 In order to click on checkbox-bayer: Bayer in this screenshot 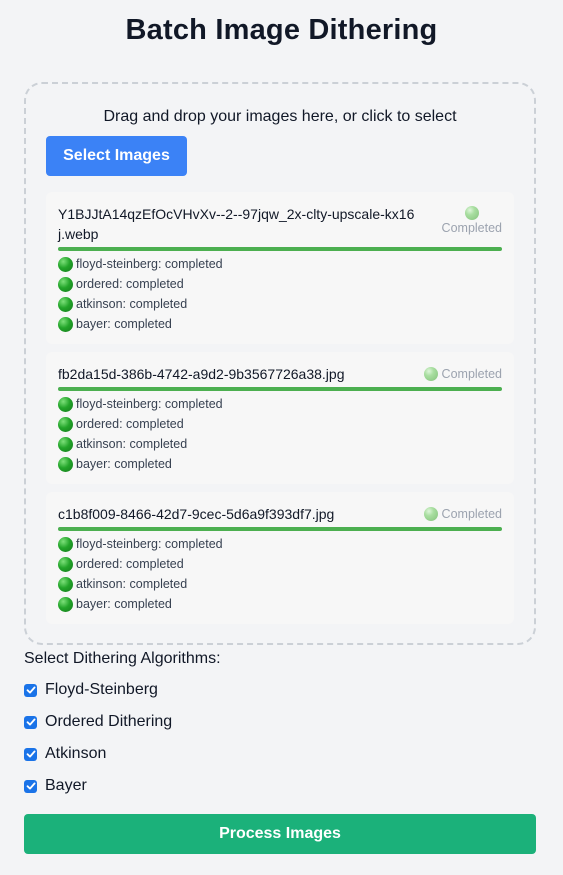, I will do `click(55, 786)`.